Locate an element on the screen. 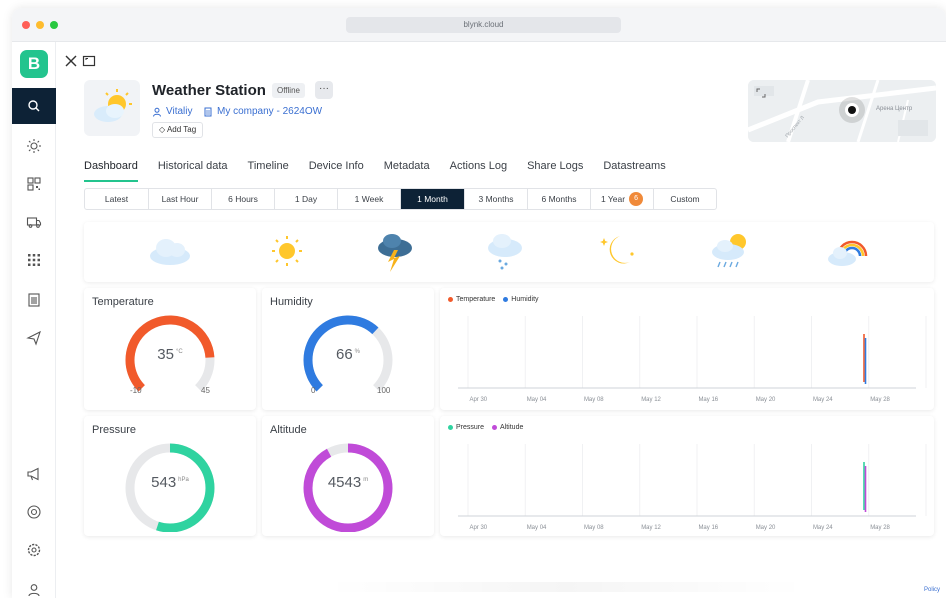 The image size is (946, 598). tab-historical-data: Historical data is located at coordinates (193, 170).